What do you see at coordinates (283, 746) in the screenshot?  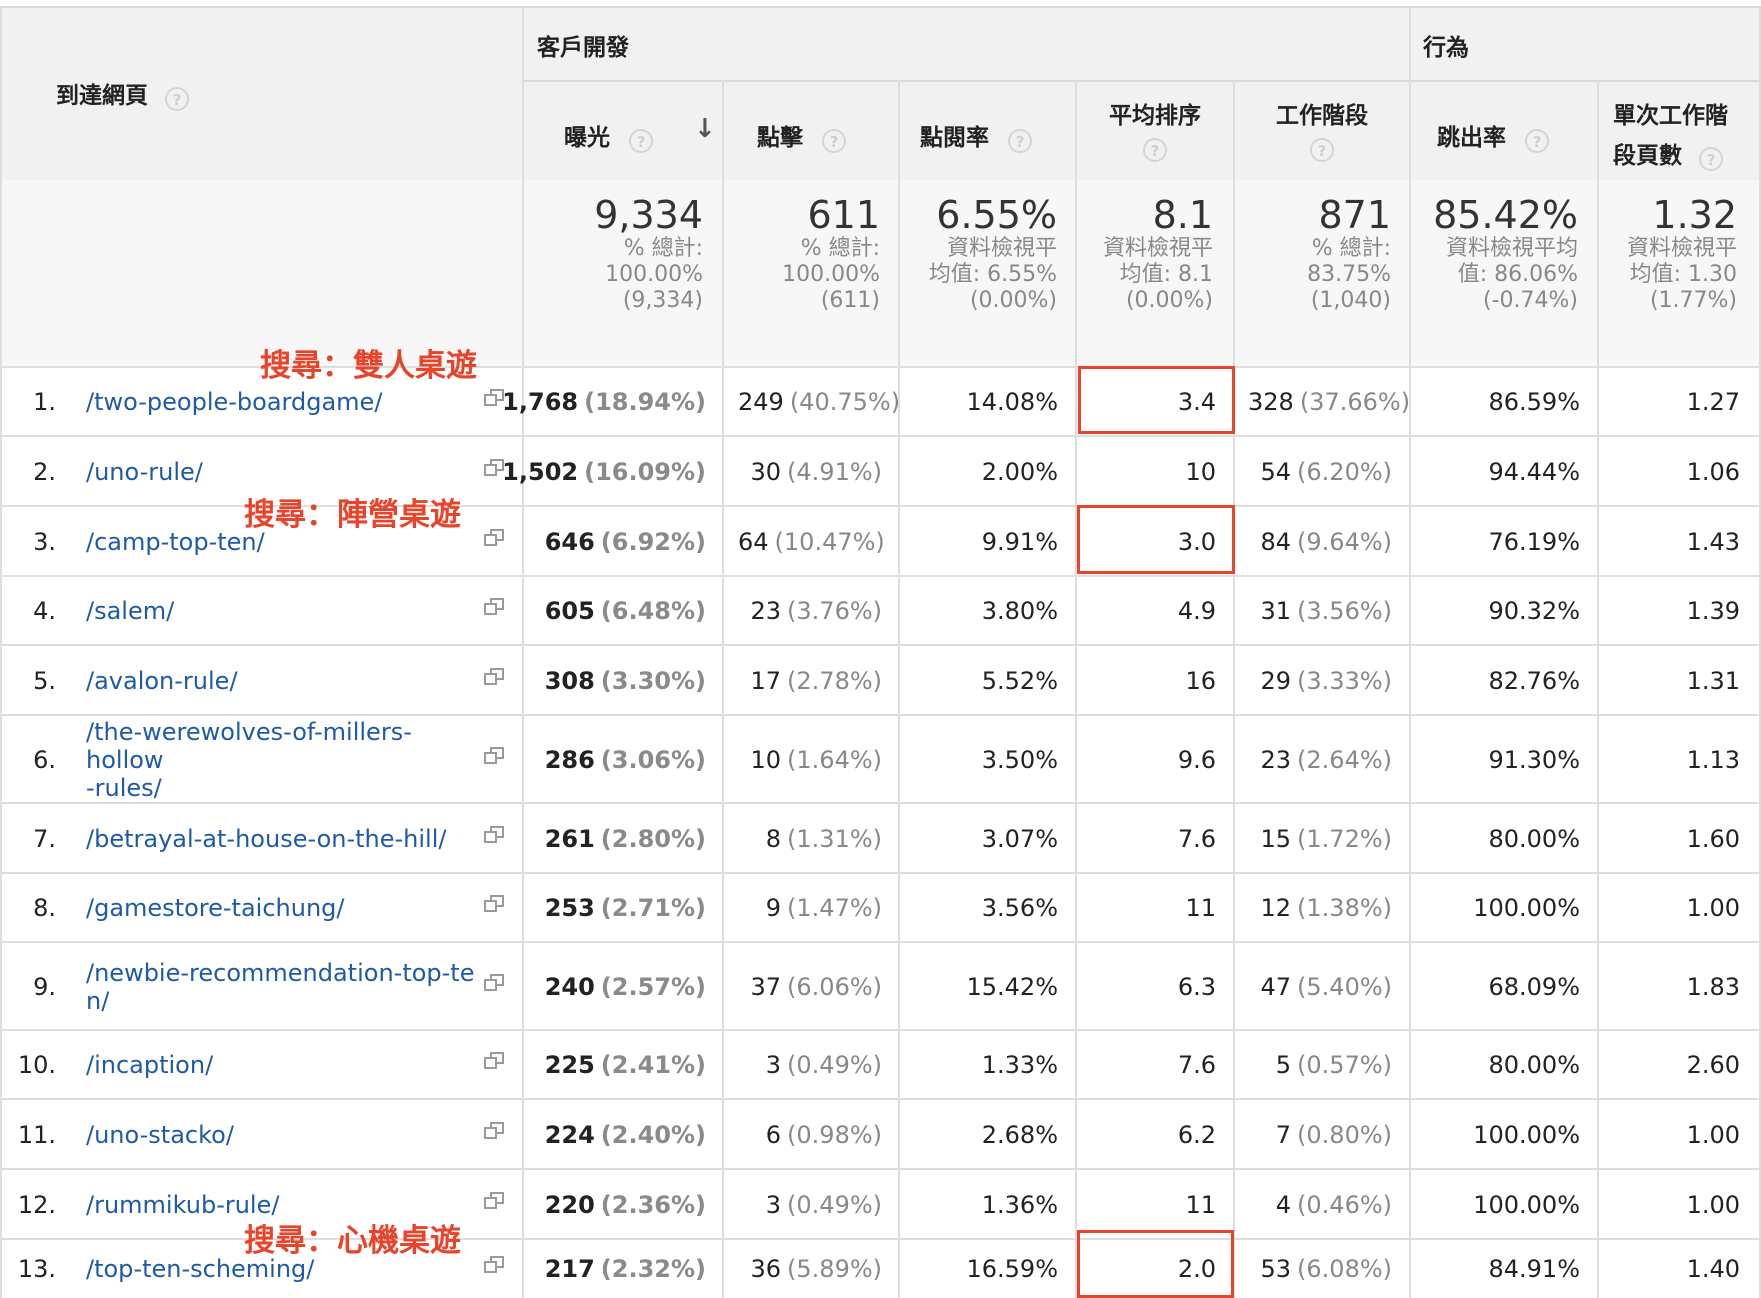 I see `landing-page-link: /the-werewolves-of-millers-hollow` at bounding box center [283, 746].